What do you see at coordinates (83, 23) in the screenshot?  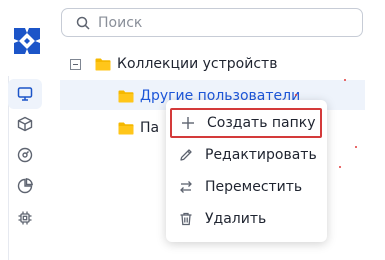 I see `search-icon` at bounding box center [83, 23].